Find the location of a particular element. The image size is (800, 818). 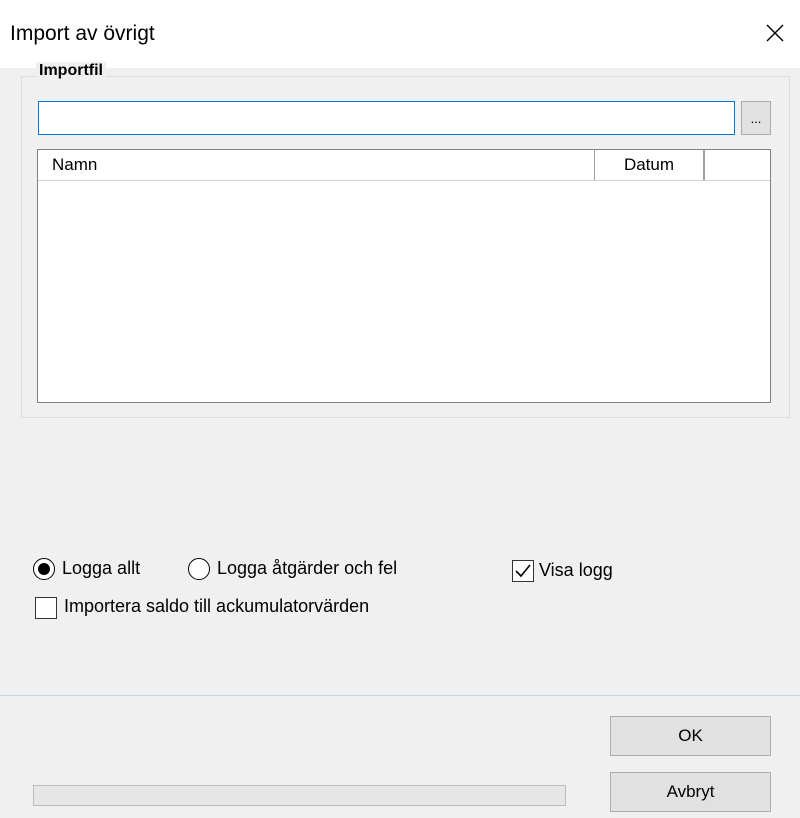

close-icon is located at coordinates (775, 33).